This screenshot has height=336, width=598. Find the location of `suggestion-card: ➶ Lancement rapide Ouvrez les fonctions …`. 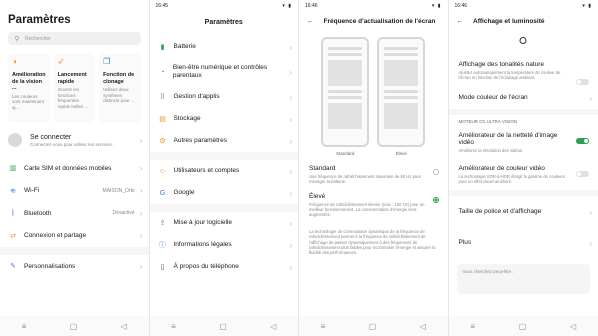

suggestion-card: ➶ Lancement rapide Ouvrez les fonctions … is located at coordinates (74, 88).